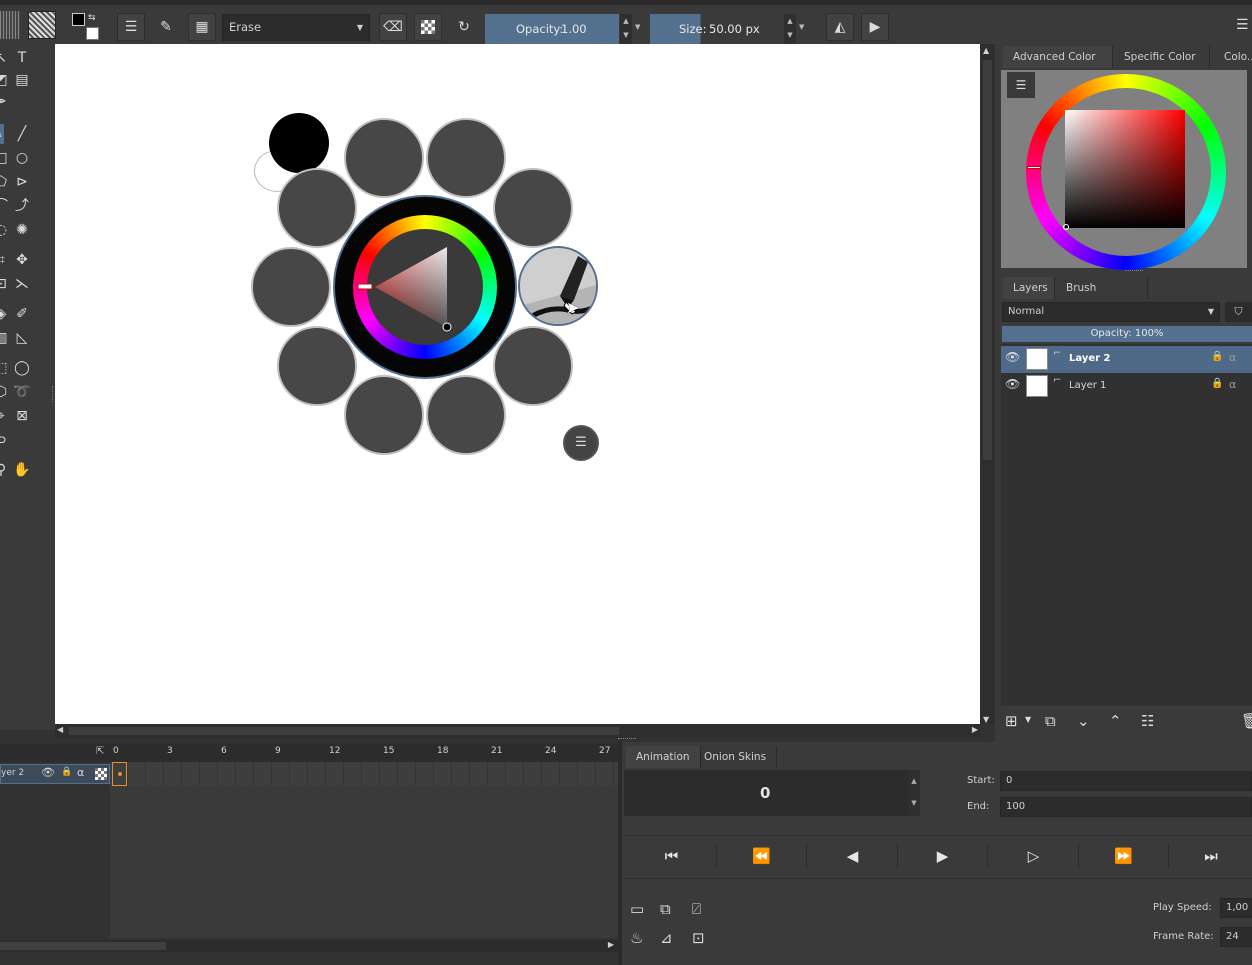  Describe the element at coordinates (1102, 296) in the screenshot. I see `tab-brush-presets: Brush Presets` at that location.